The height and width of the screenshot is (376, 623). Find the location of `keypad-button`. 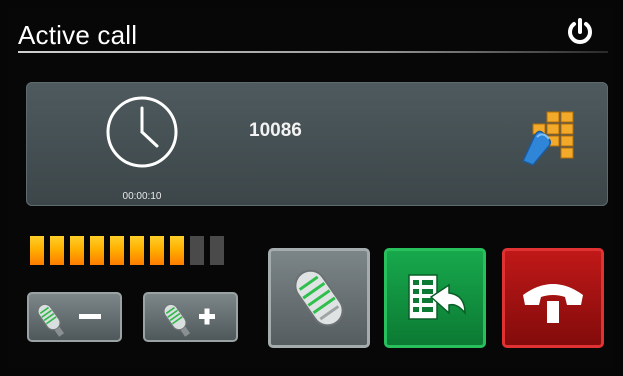

keypad-button is located at coordinates (548, 138).